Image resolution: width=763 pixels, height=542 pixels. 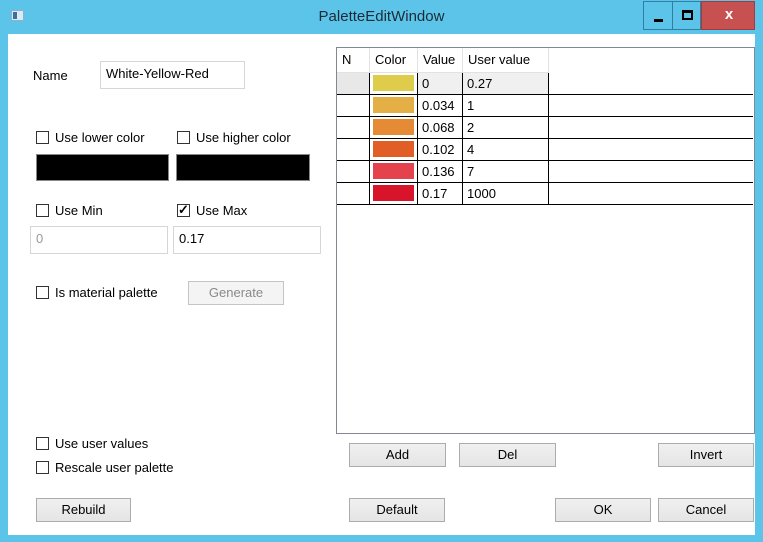 What do you see at coordinates (657, 15) in the screenshot?
I see `minimize-button` at bounding box center [657, 15].